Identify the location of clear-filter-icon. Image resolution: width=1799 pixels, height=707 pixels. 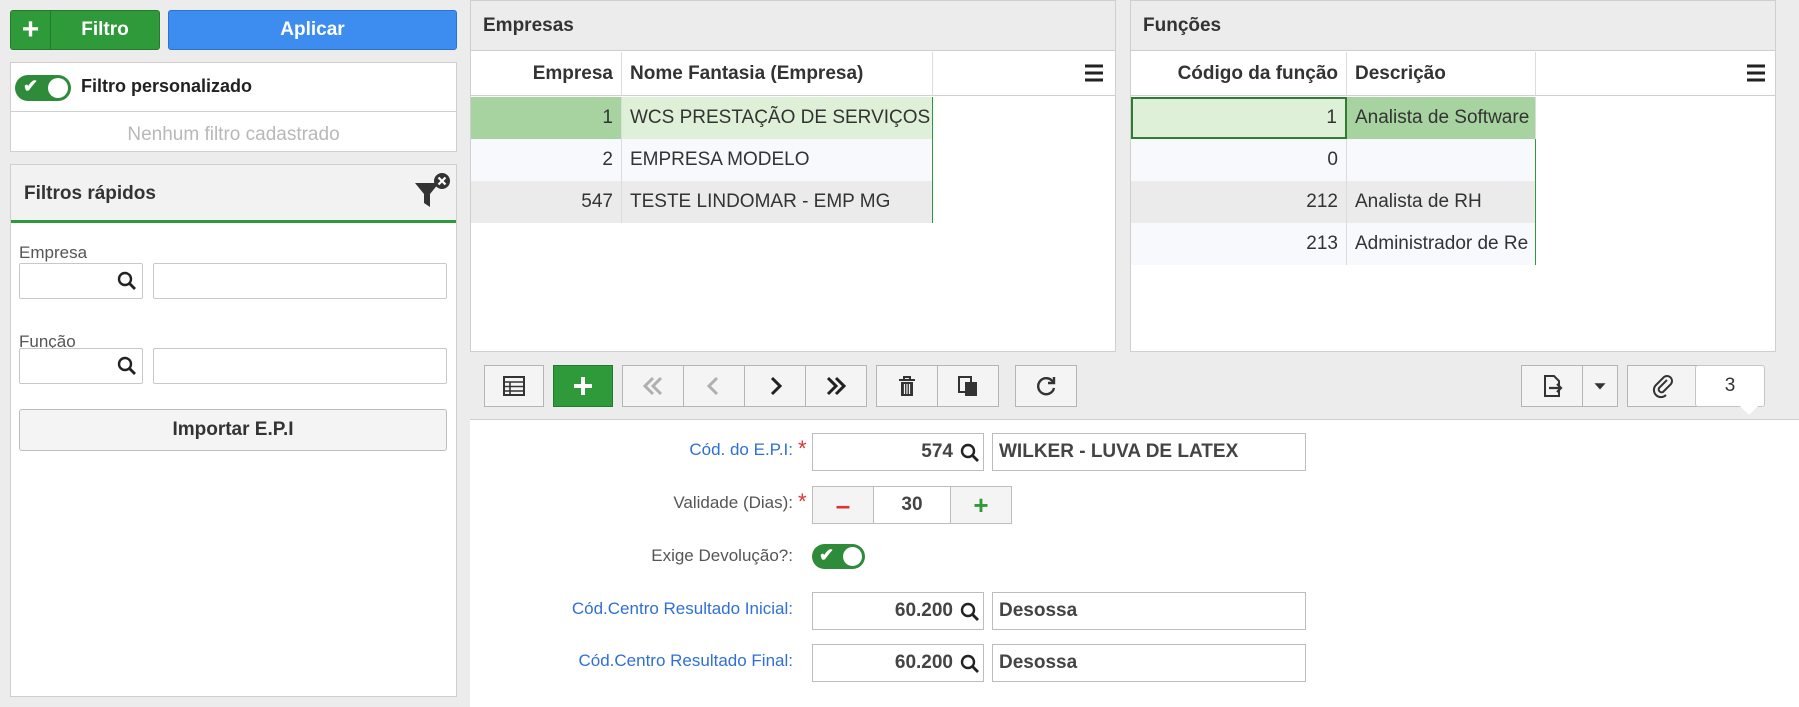
(432, 192).